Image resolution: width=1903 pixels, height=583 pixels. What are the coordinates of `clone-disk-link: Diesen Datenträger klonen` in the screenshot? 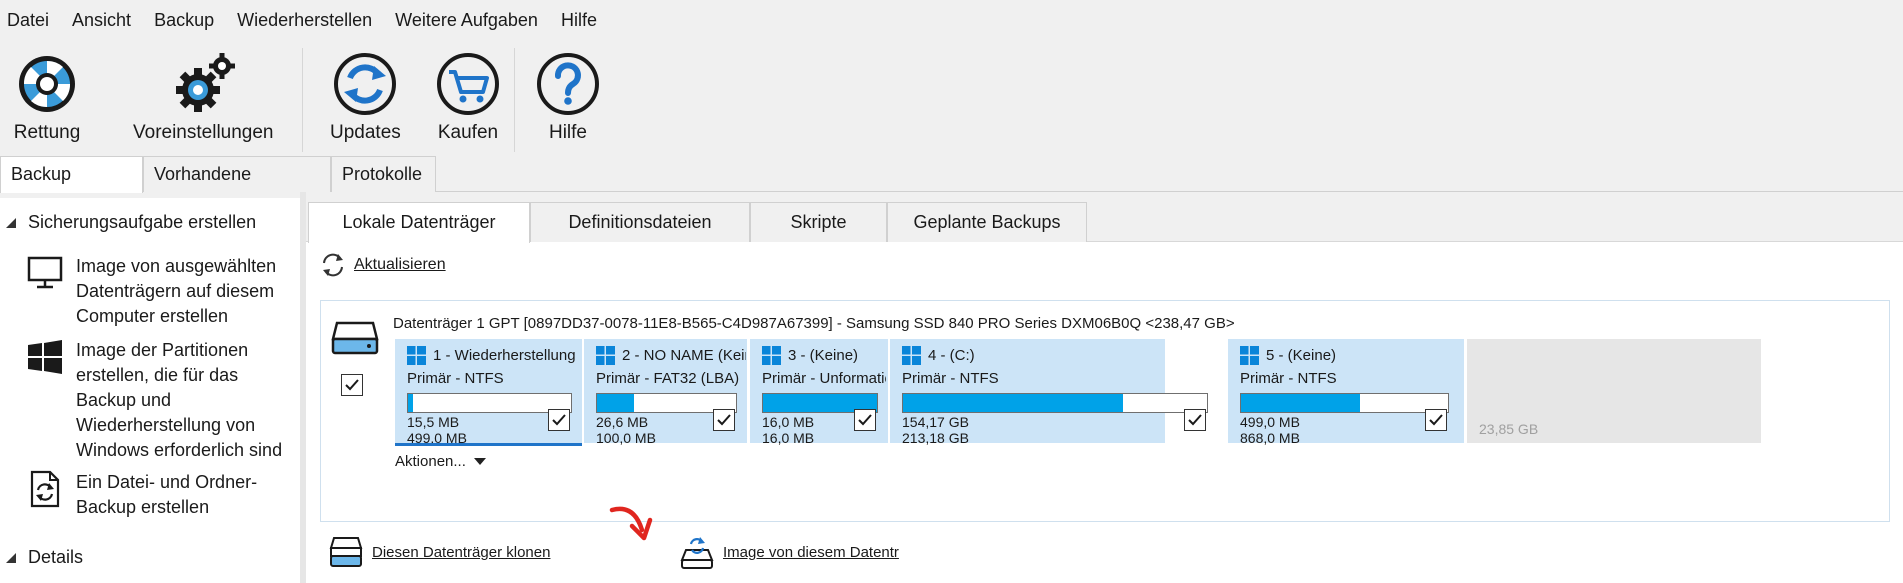 It's located at (461, 552).